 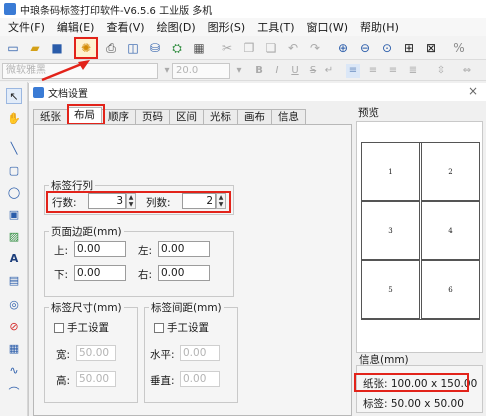 What do you see at coordinates (176, 27) in the screenshot?
I see `menu-draw: 绘图(D)` at bounding box center [176, 27].